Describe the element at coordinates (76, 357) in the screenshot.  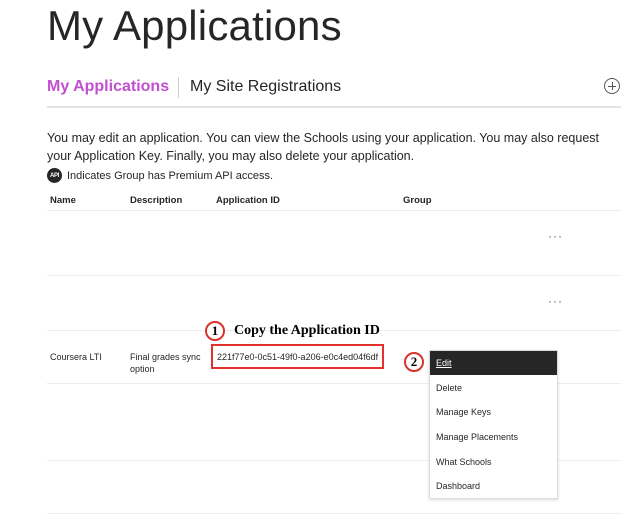
I see `row-name: Coursera LTI` at that location.